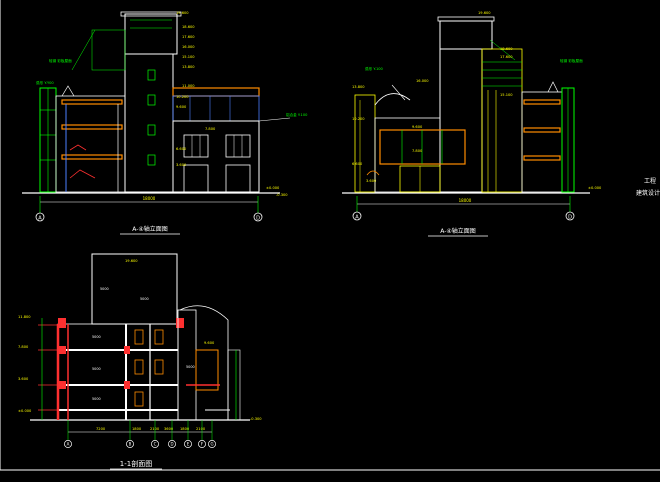 This screenshot has width=660, height=482. What do you see at coordinates (24, 317) in the screenshot?
I see `level-label: 11.800` at bounding box center [24, 317].